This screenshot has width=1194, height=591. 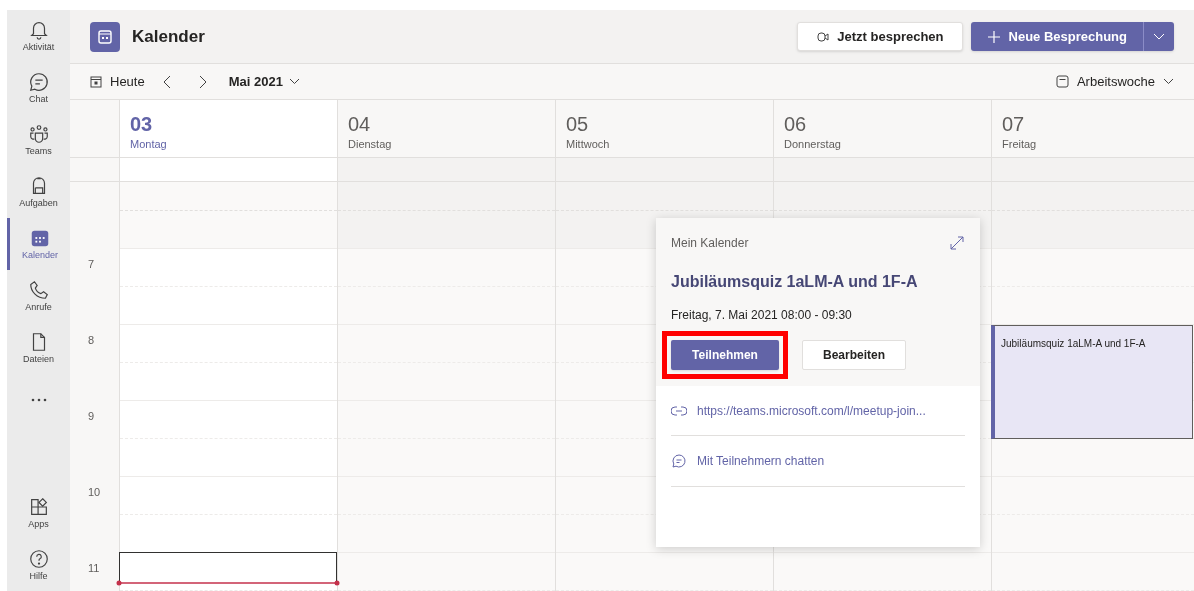 I want to click on hour-label: 11, so click(x=94, y=568).